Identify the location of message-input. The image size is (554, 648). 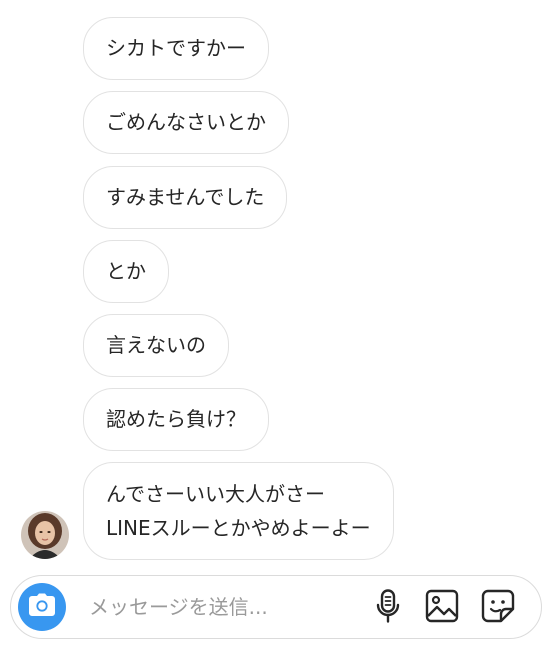
(224, 607).